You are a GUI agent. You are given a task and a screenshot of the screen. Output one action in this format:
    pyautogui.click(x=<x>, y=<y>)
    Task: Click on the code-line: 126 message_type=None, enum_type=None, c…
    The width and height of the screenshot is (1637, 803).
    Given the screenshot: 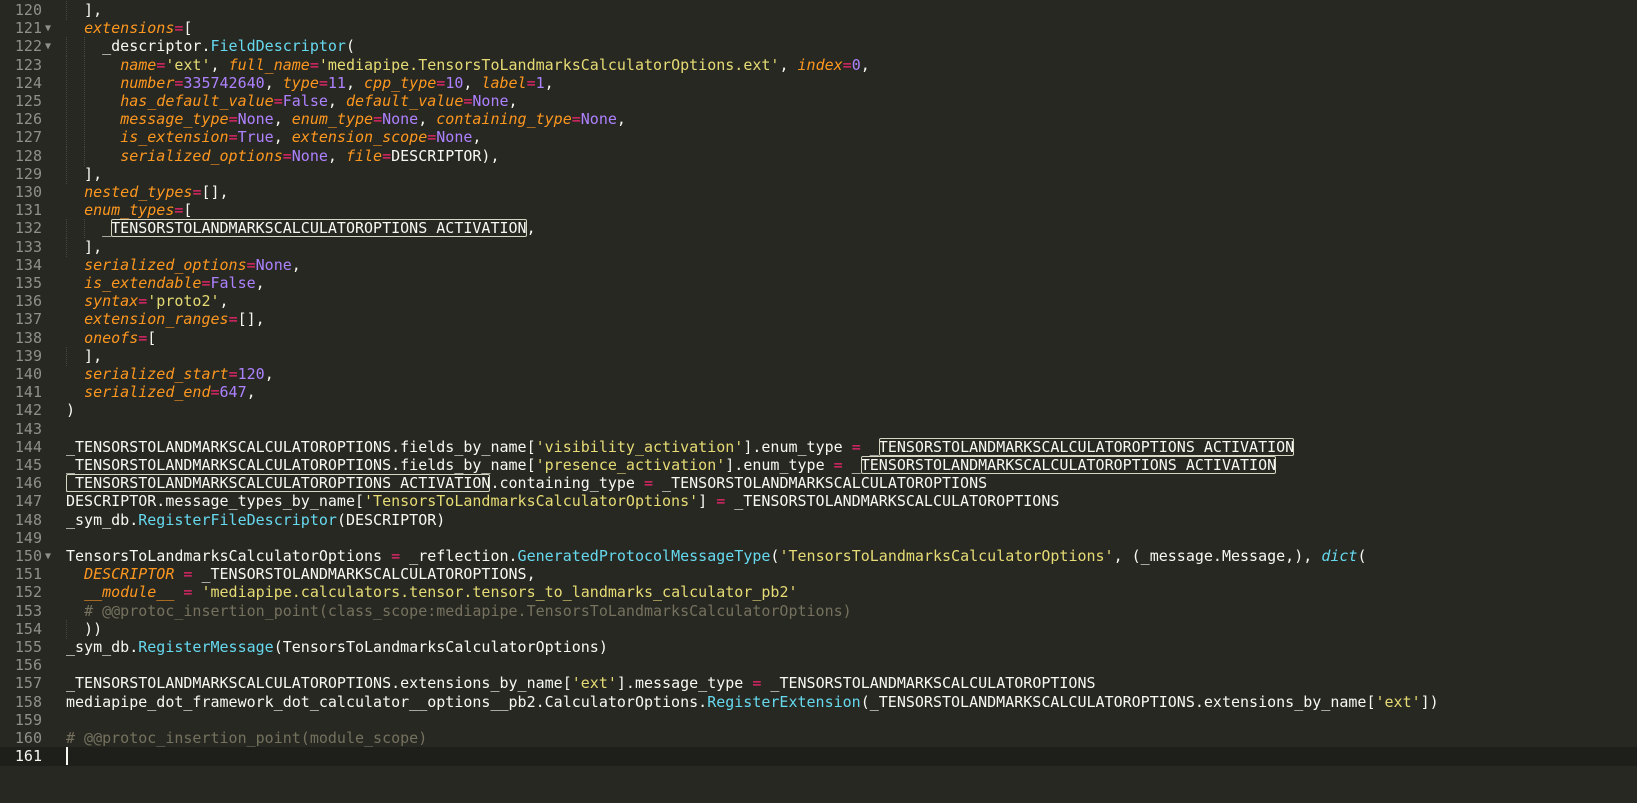 What is the action you would take?
    pyautogui.click(x=818, y=120)
    